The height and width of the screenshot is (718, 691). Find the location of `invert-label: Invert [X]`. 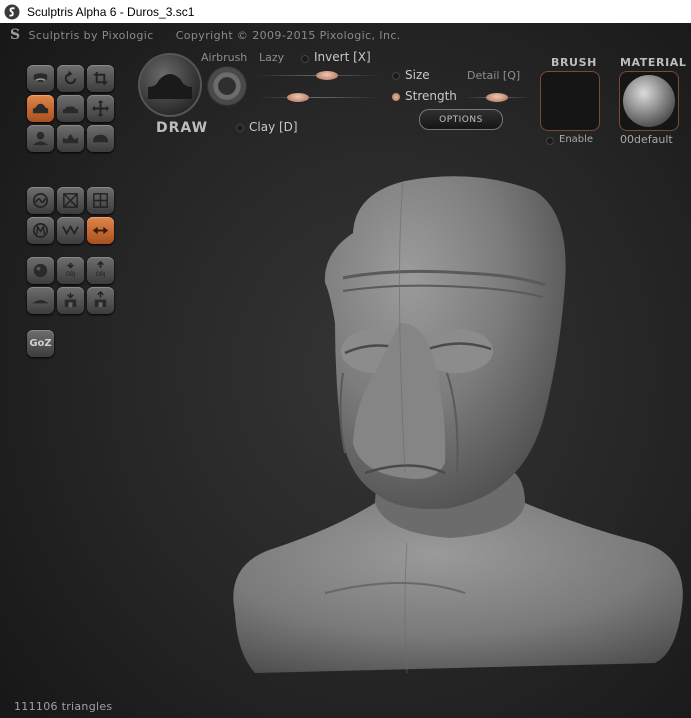

invert-label: Invert [X] is located at coordinates (342, 57).